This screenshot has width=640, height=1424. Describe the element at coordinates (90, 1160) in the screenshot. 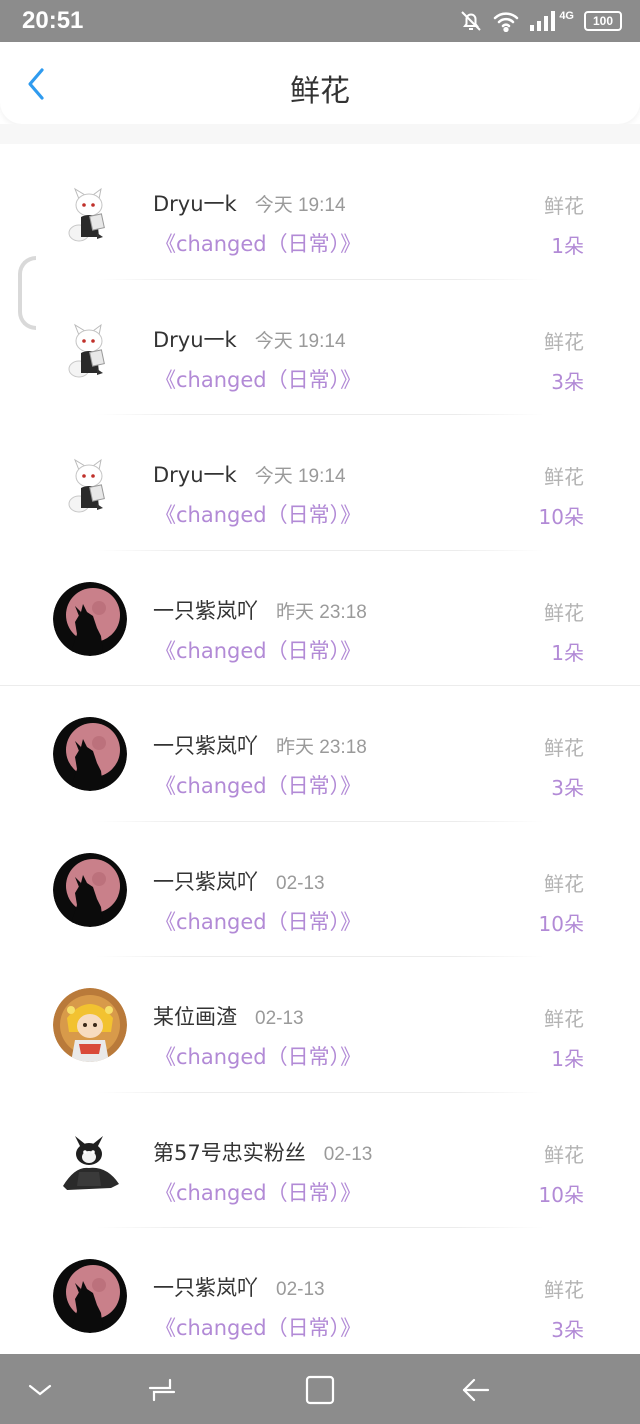

I see `black-wolf-avatar` at that location.